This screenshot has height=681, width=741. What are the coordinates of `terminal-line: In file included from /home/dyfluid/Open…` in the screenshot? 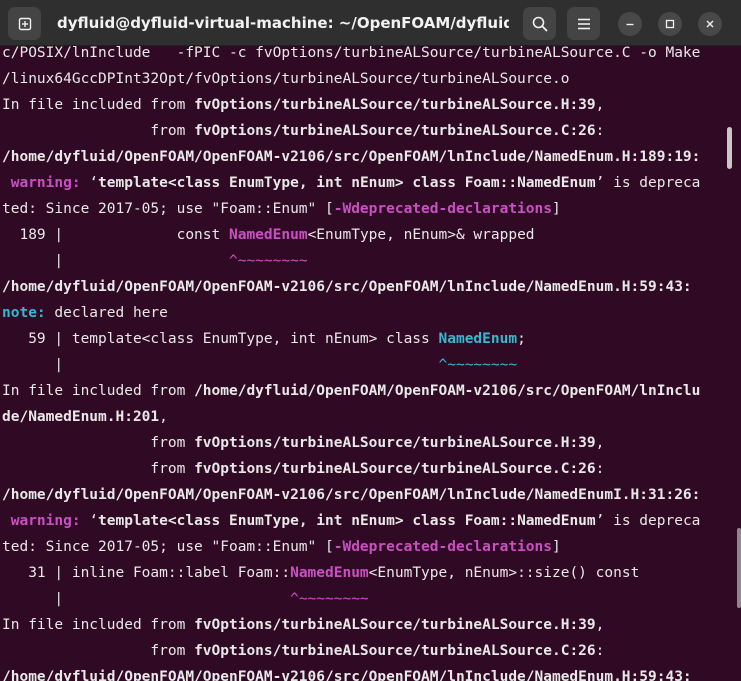 It's located at (351, 391).